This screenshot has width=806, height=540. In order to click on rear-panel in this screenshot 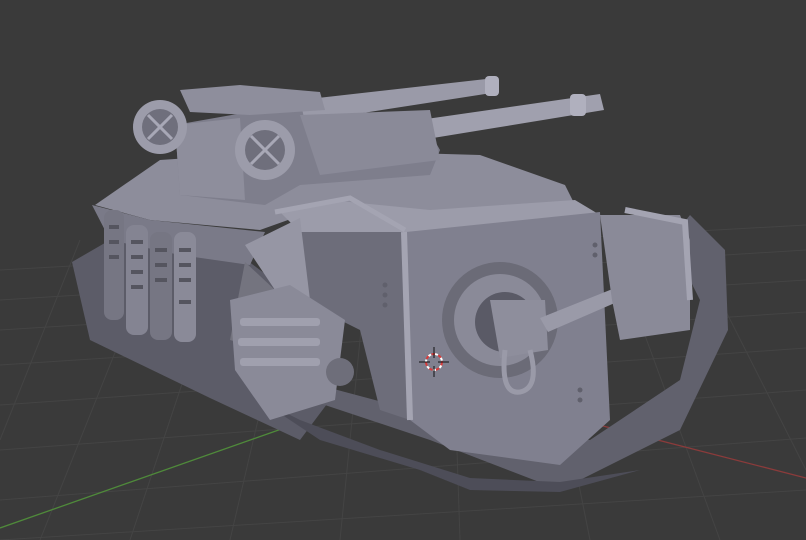, I will do `click(645, 277)`.